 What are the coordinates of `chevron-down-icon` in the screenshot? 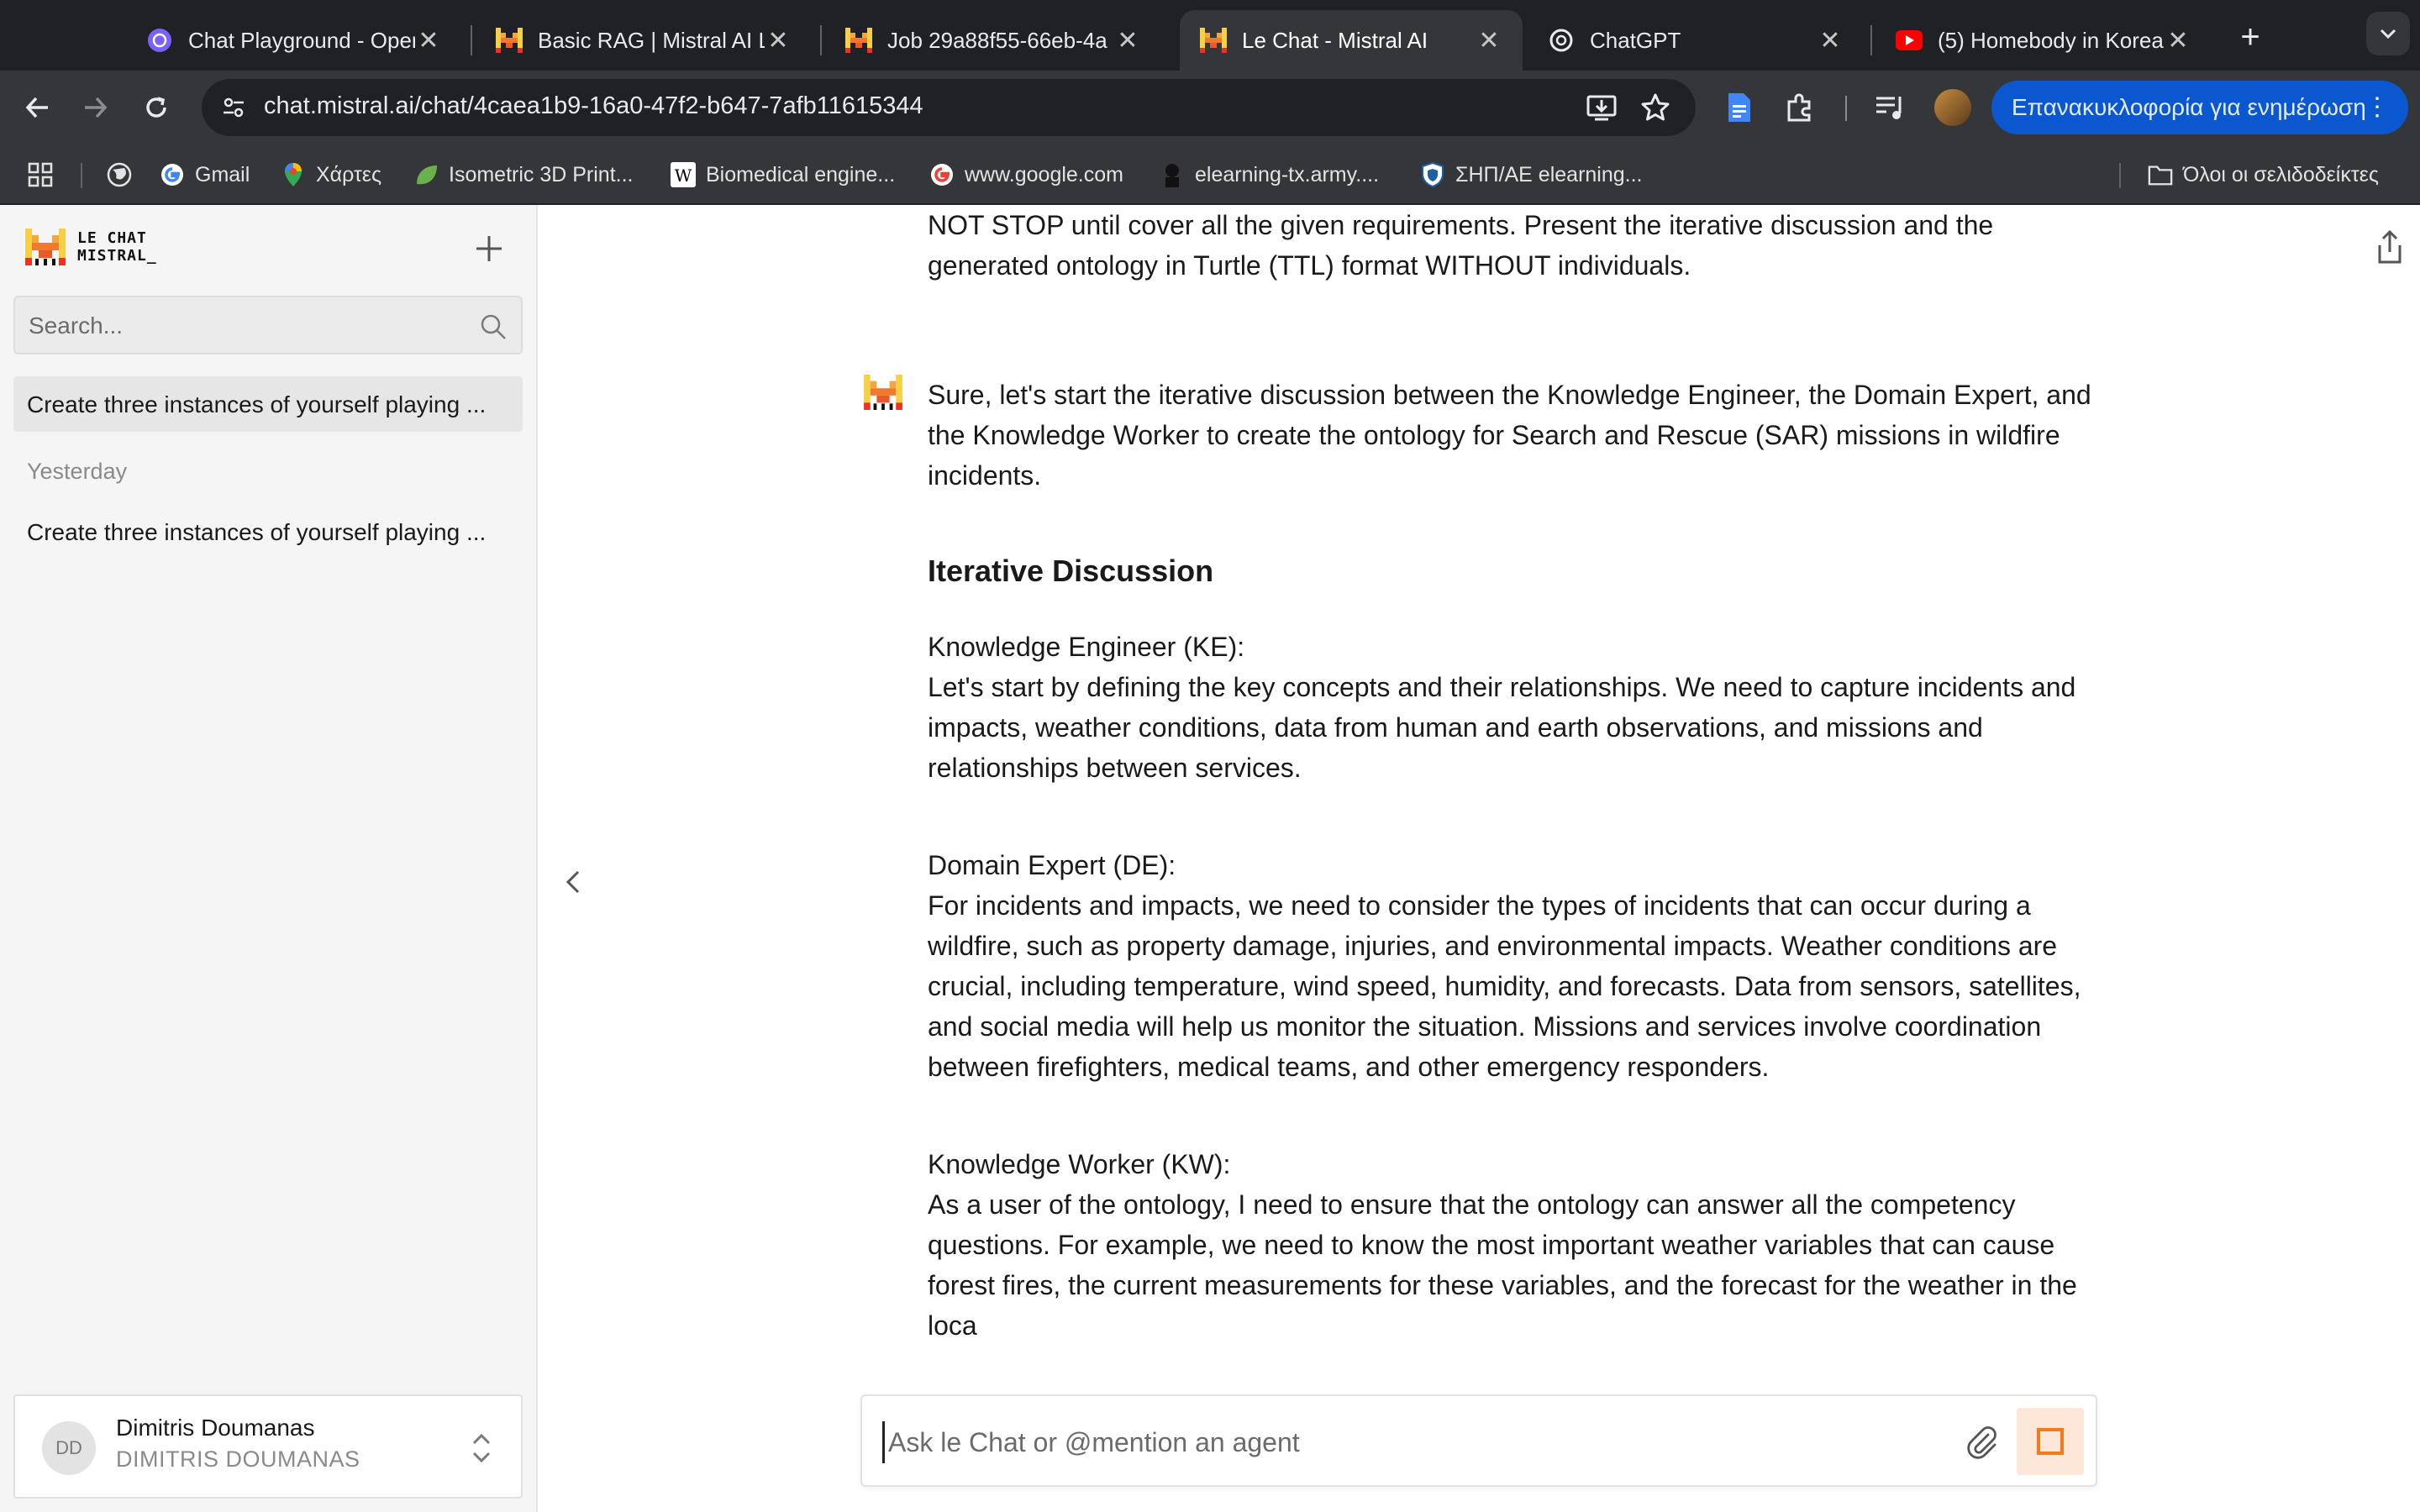 It's located at (2388, 34).